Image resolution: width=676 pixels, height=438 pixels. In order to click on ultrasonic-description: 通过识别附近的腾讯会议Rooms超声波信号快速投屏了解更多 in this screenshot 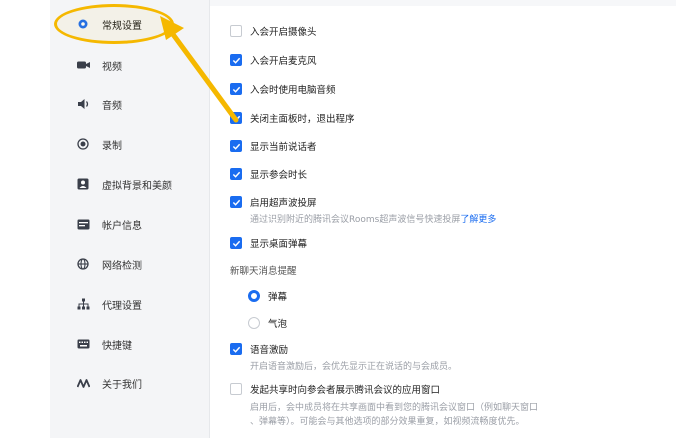, I will do `click(373, 218)`.